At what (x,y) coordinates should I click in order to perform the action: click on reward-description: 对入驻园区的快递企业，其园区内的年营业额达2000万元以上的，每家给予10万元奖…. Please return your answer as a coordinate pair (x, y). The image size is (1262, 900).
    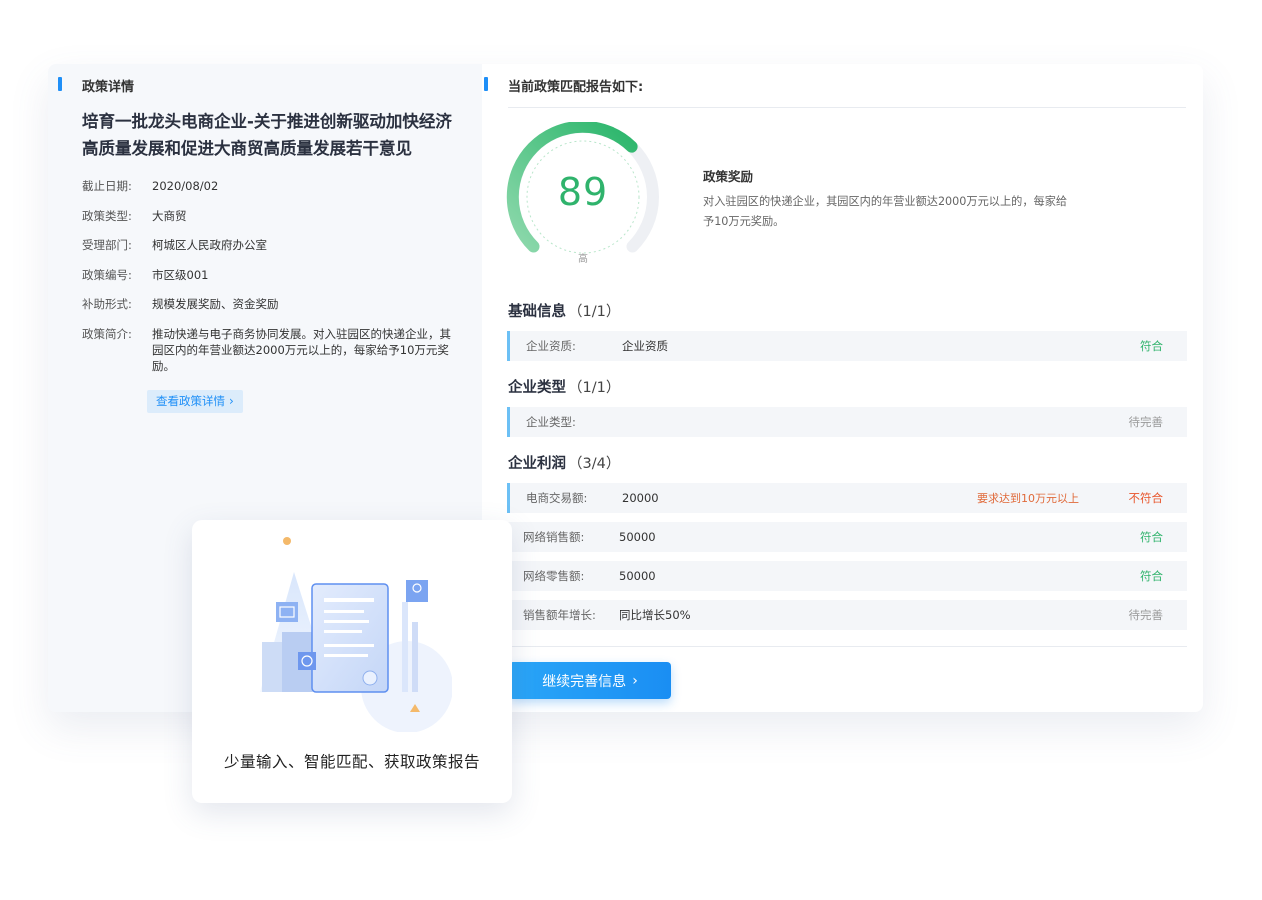
    Looking at the image, I should click on (885, 211).